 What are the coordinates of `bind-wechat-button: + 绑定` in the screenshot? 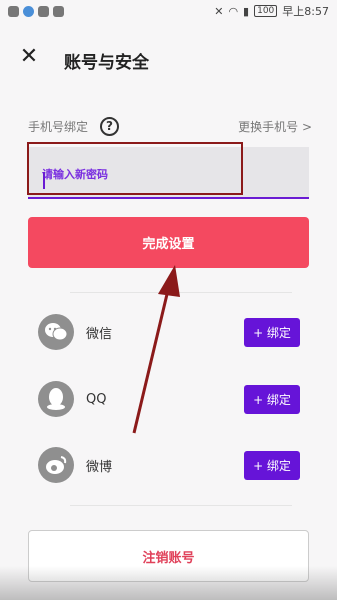 It's located at (272, 332).